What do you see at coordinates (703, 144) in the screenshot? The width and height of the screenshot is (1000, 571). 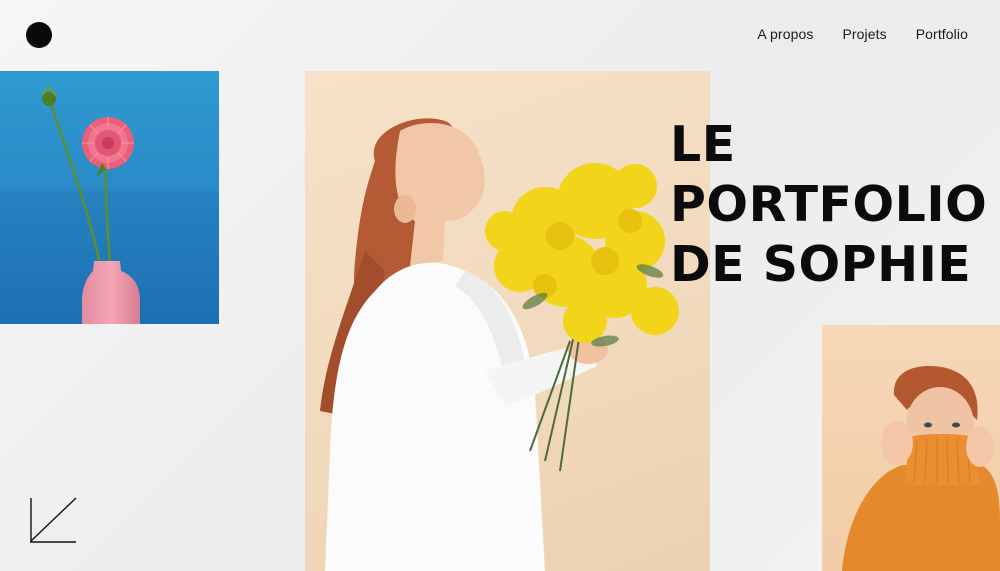 I see `title-line: LE` at bounding box center [703, 144].